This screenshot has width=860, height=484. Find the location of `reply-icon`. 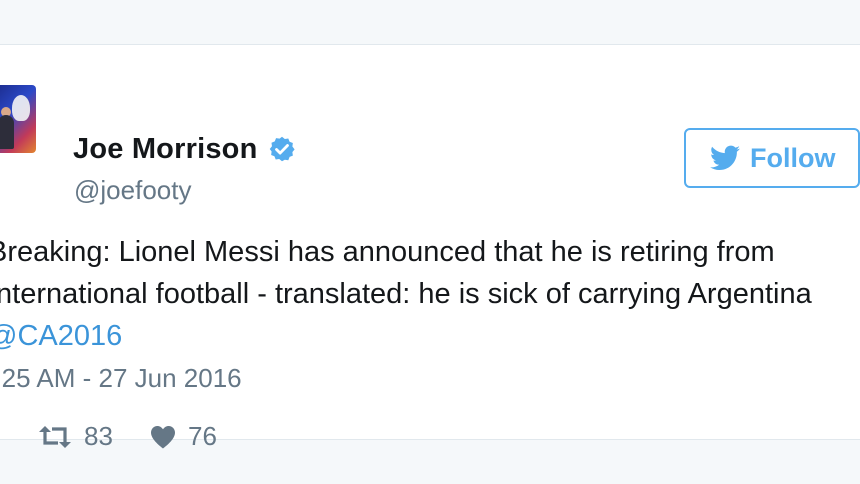

reply-icon is located at coordinates (1, 437).